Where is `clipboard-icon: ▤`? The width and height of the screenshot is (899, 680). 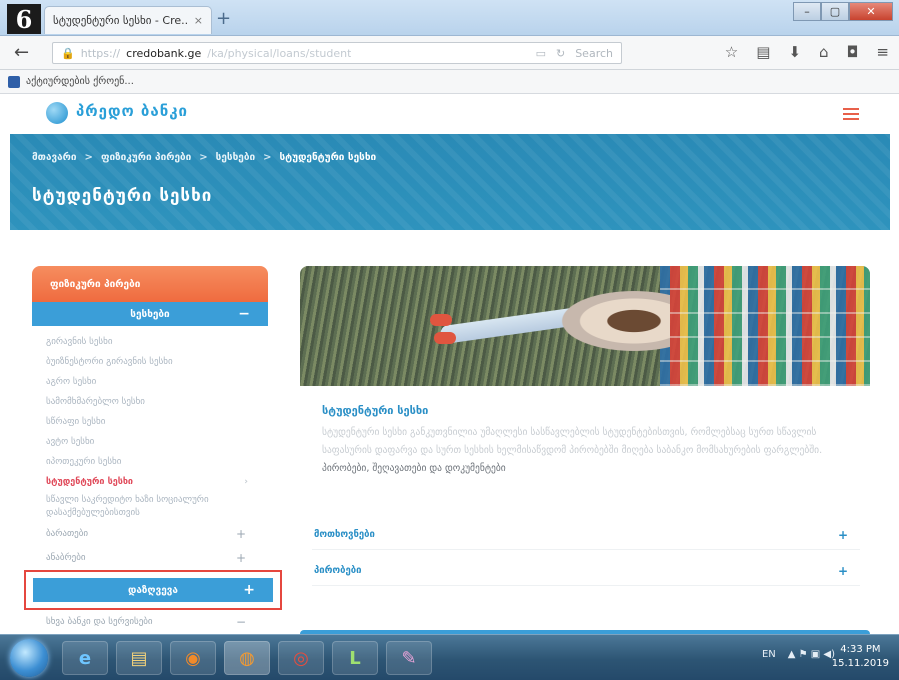 clipboard-icon: ▤ is located at coordinates (763, 52).